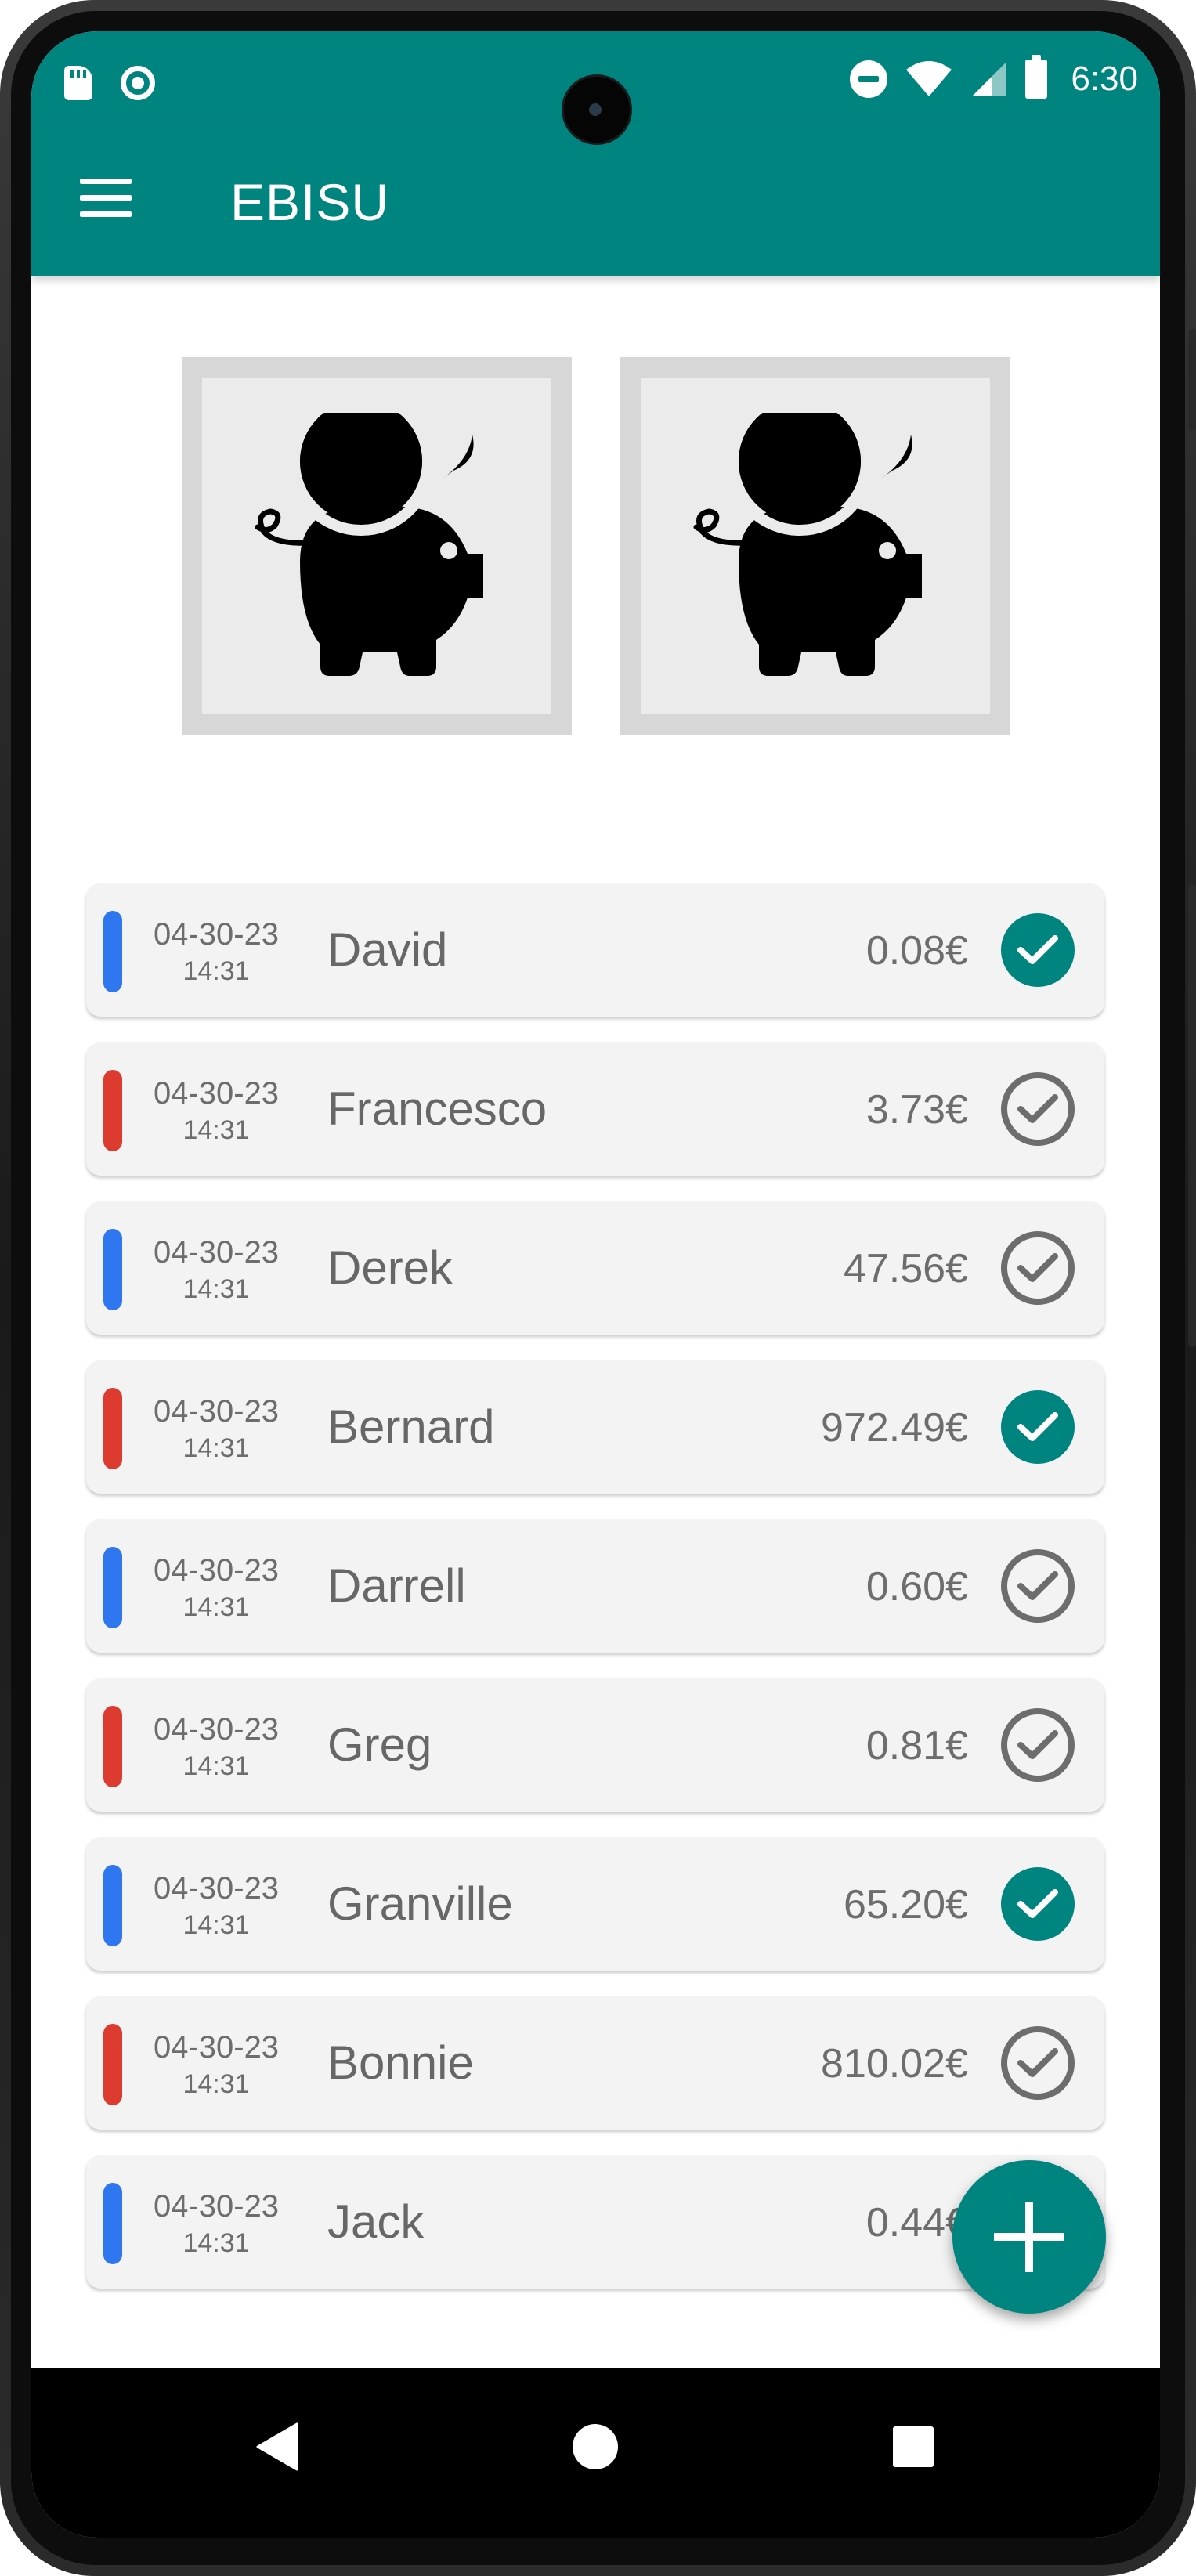 This screenshot has width=1196, height=2576. I want to click on cellular-signal-icon, so click(989, 79).